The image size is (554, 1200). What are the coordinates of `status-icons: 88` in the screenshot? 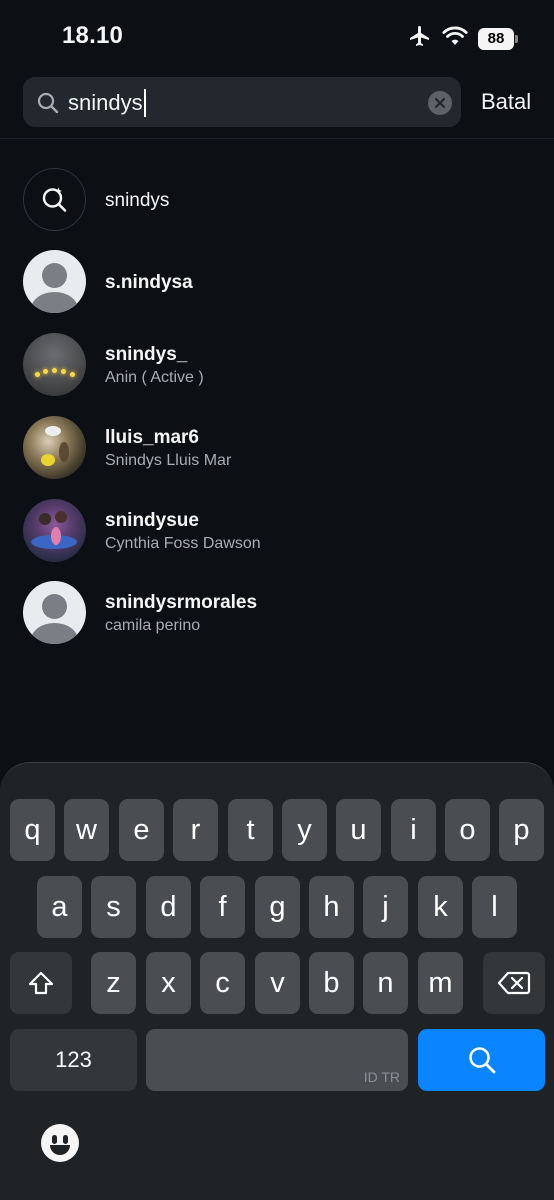 It's located at (463, 38).